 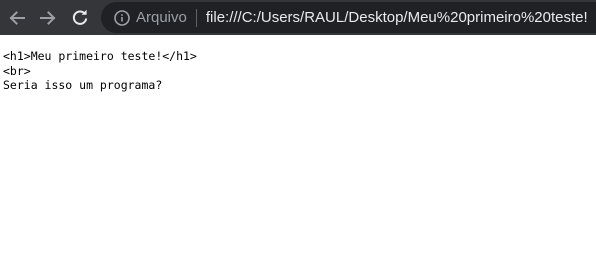 I want to click on arrow-right-icon, so click(x=48, y=17).